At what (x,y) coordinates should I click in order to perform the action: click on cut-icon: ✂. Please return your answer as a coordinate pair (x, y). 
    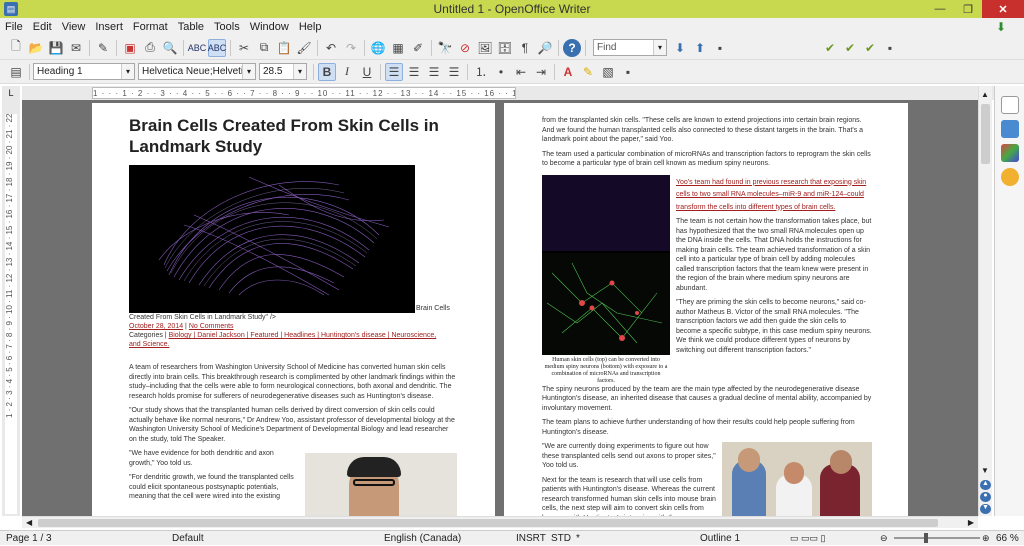
    Looking at the image, I should click on (244, 48).